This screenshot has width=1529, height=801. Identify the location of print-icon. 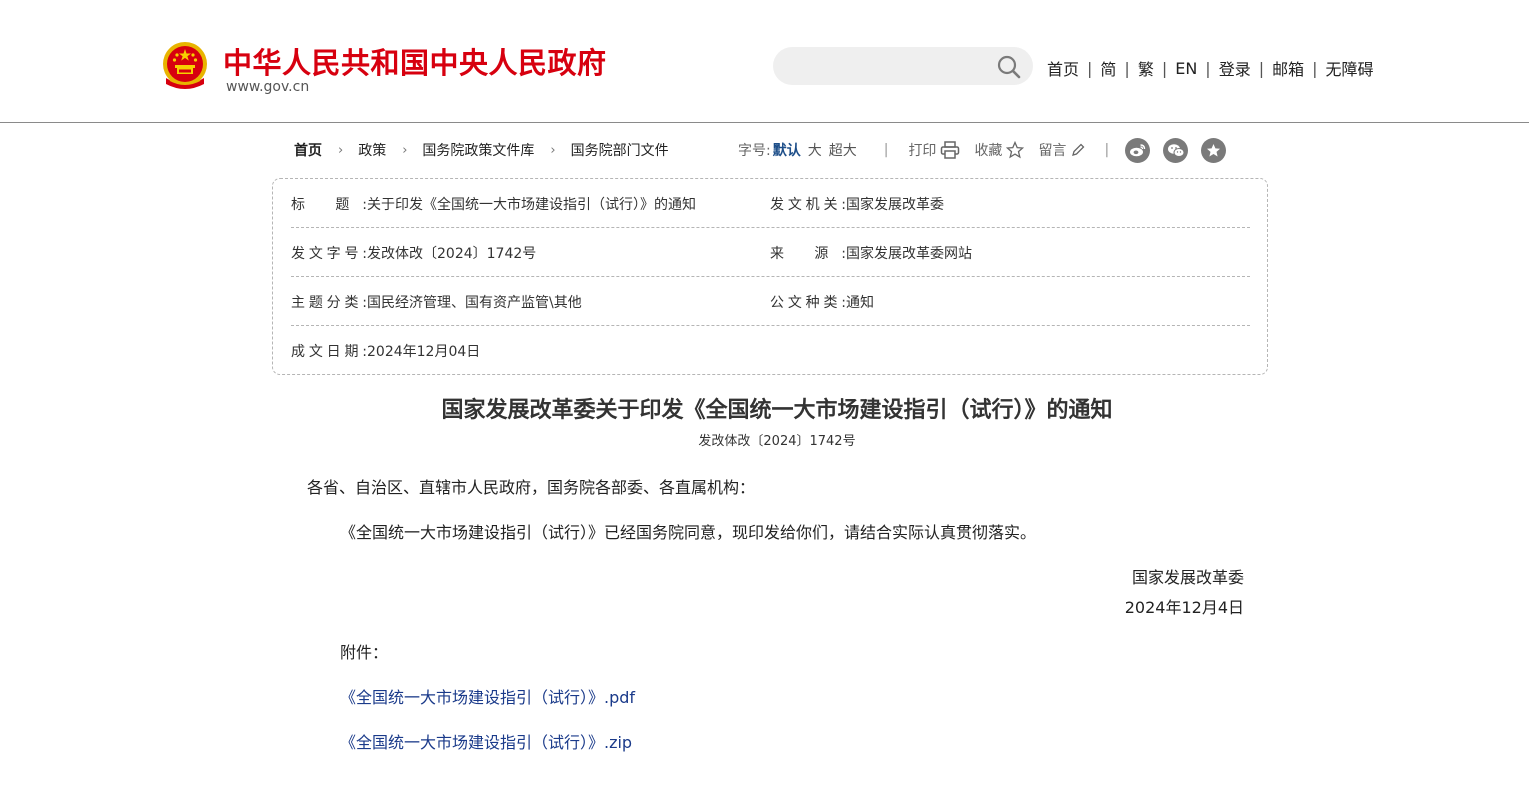
(950, 150).